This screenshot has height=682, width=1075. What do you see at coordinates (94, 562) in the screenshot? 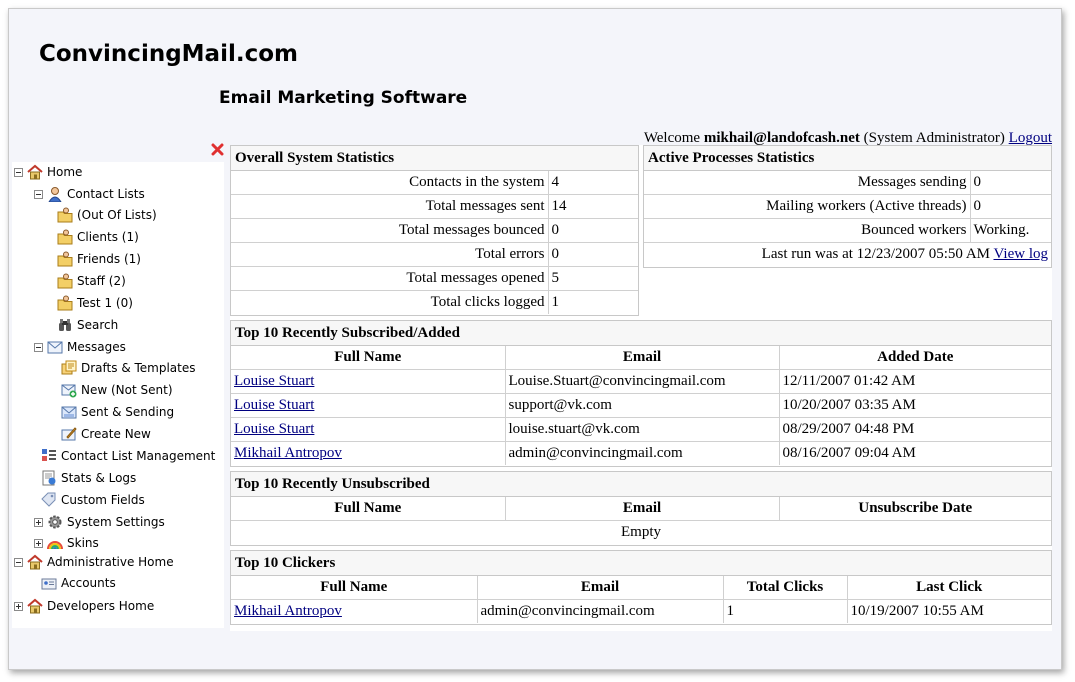
I see `nav-item-admin-home: Administrative Home` at bounding box center [94, 562].